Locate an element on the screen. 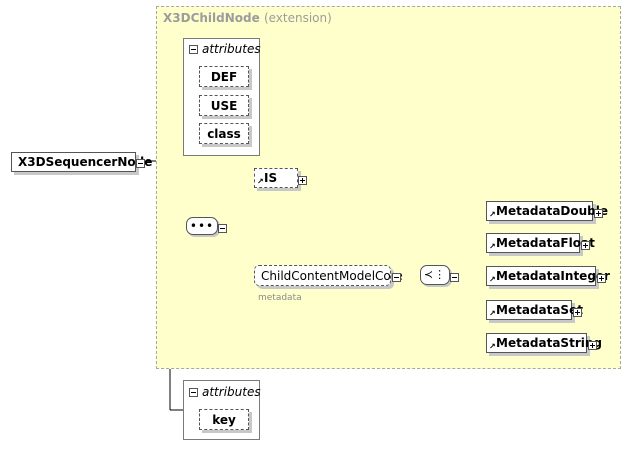  choice-label: MetadataString is located at coordinates (549, 343).